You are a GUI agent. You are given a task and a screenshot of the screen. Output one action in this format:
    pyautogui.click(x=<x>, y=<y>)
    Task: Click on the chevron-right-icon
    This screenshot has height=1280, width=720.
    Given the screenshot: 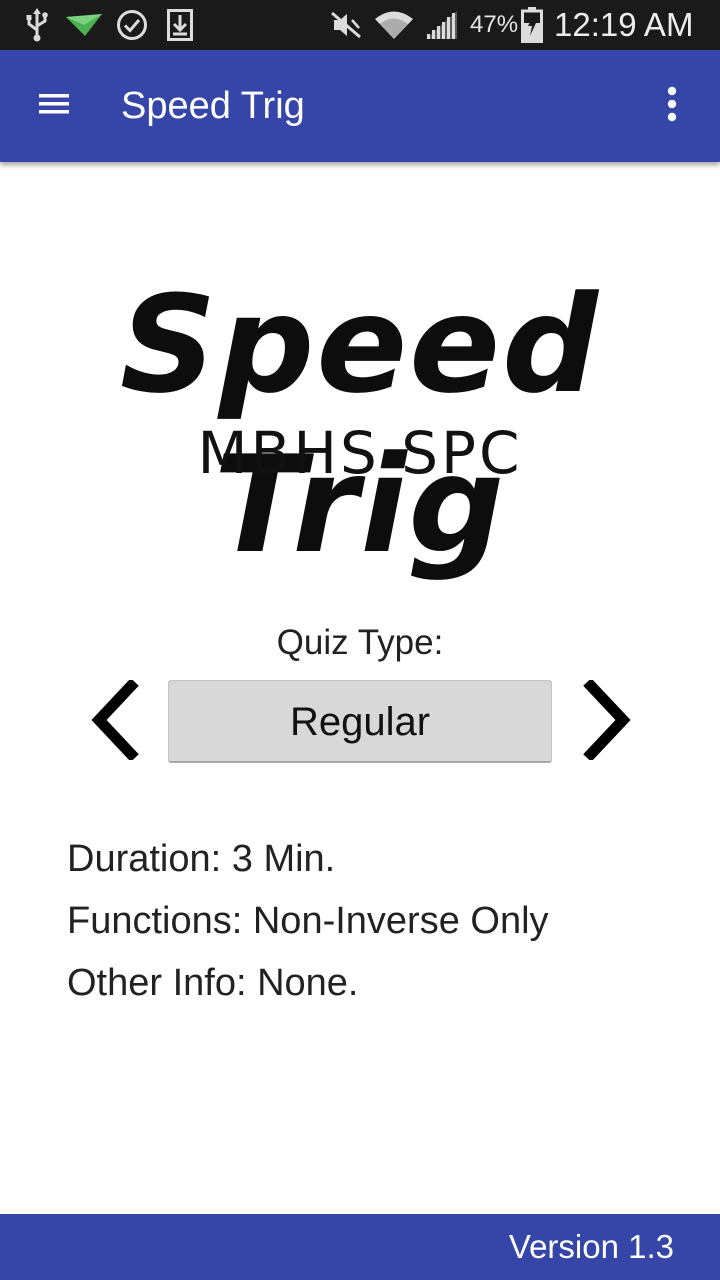 What is the action you would take?
    pyautogui.click(x=609, y=721)
    